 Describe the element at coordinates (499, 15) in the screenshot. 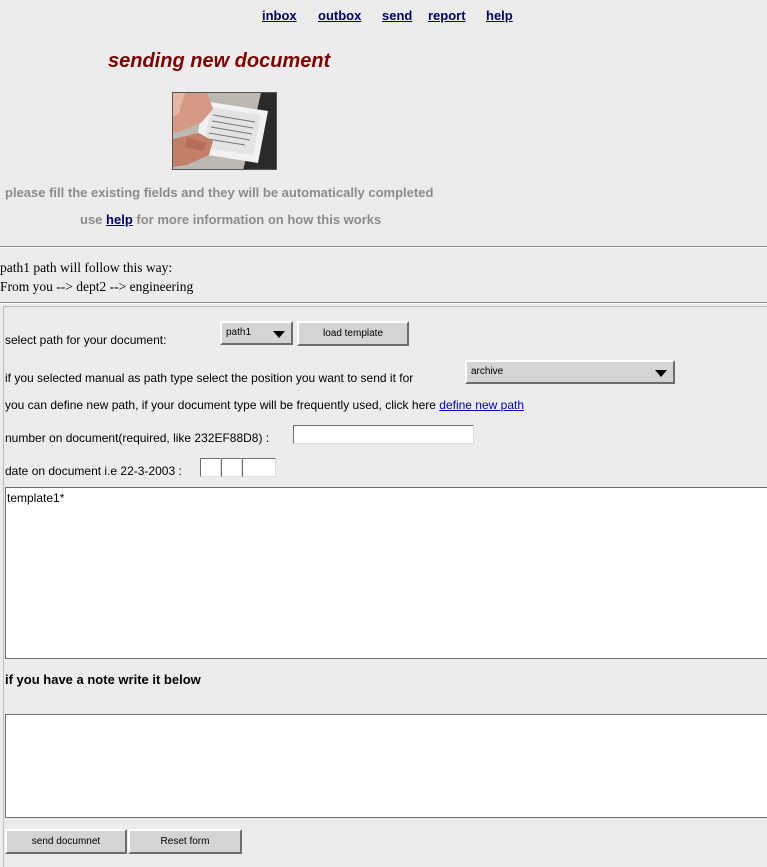

I see `nav-help-link: help` at that location.